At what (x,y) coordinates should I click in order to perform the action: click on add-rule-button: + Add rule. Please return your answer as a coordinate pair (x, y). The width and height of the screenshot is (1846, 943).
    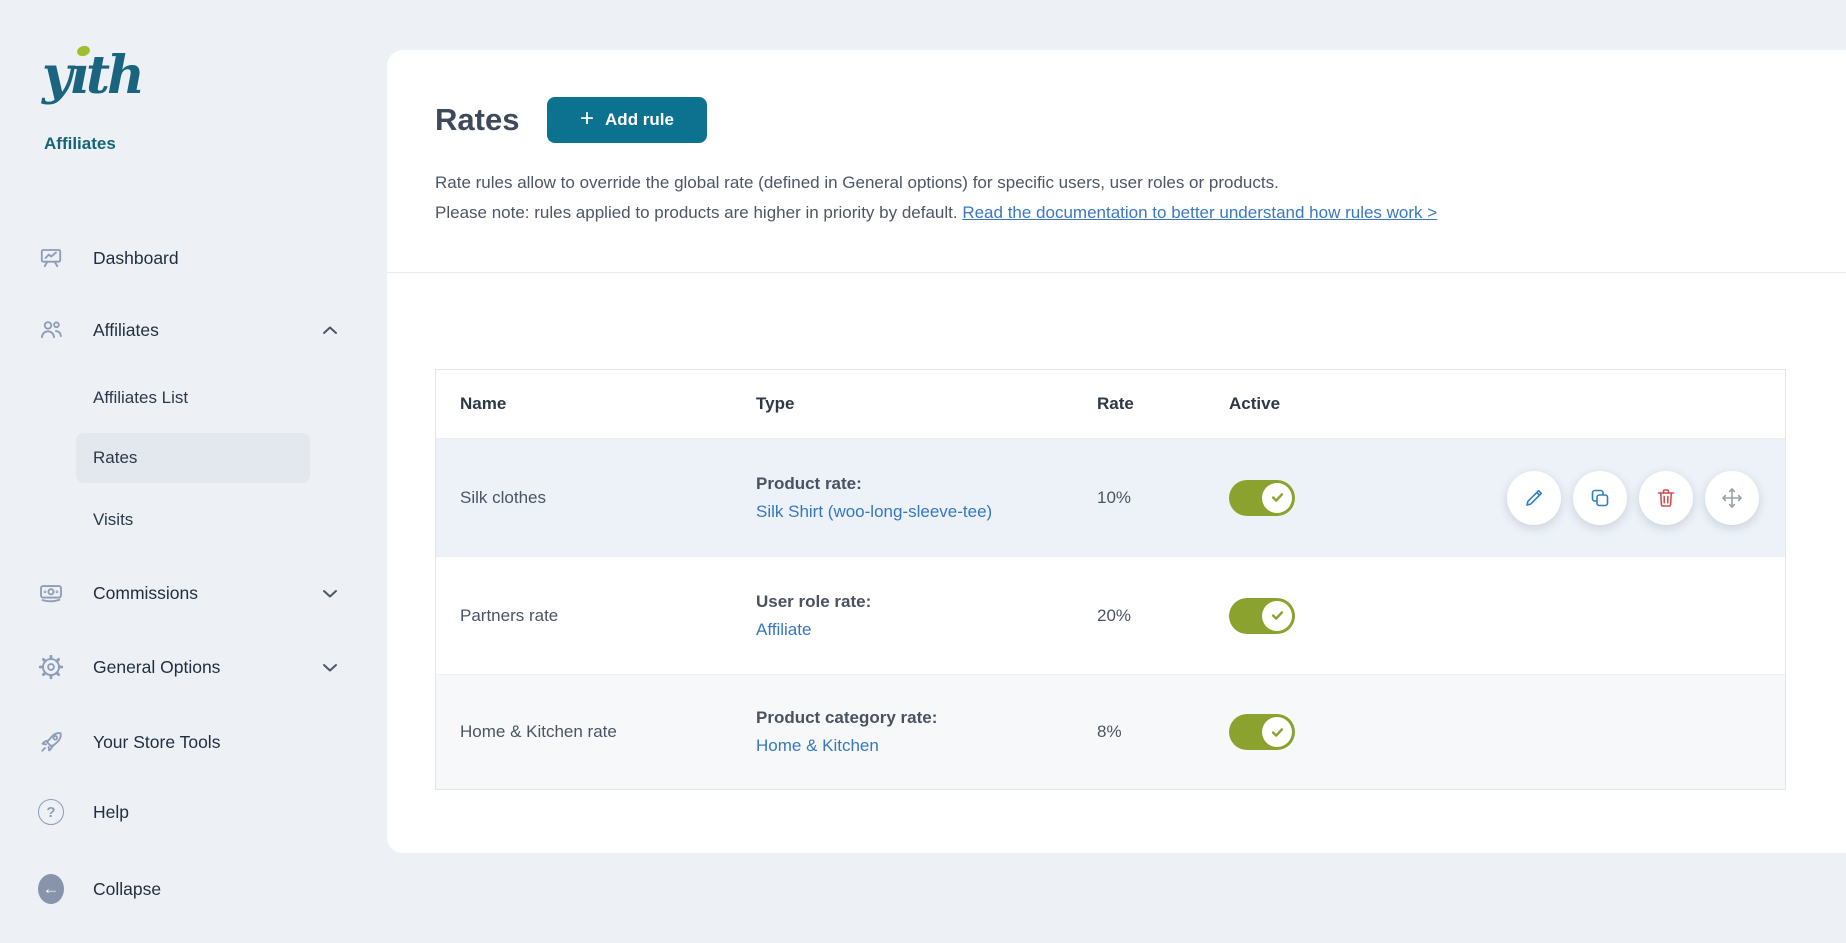
    Looking at the image, I should click on (627, 120).